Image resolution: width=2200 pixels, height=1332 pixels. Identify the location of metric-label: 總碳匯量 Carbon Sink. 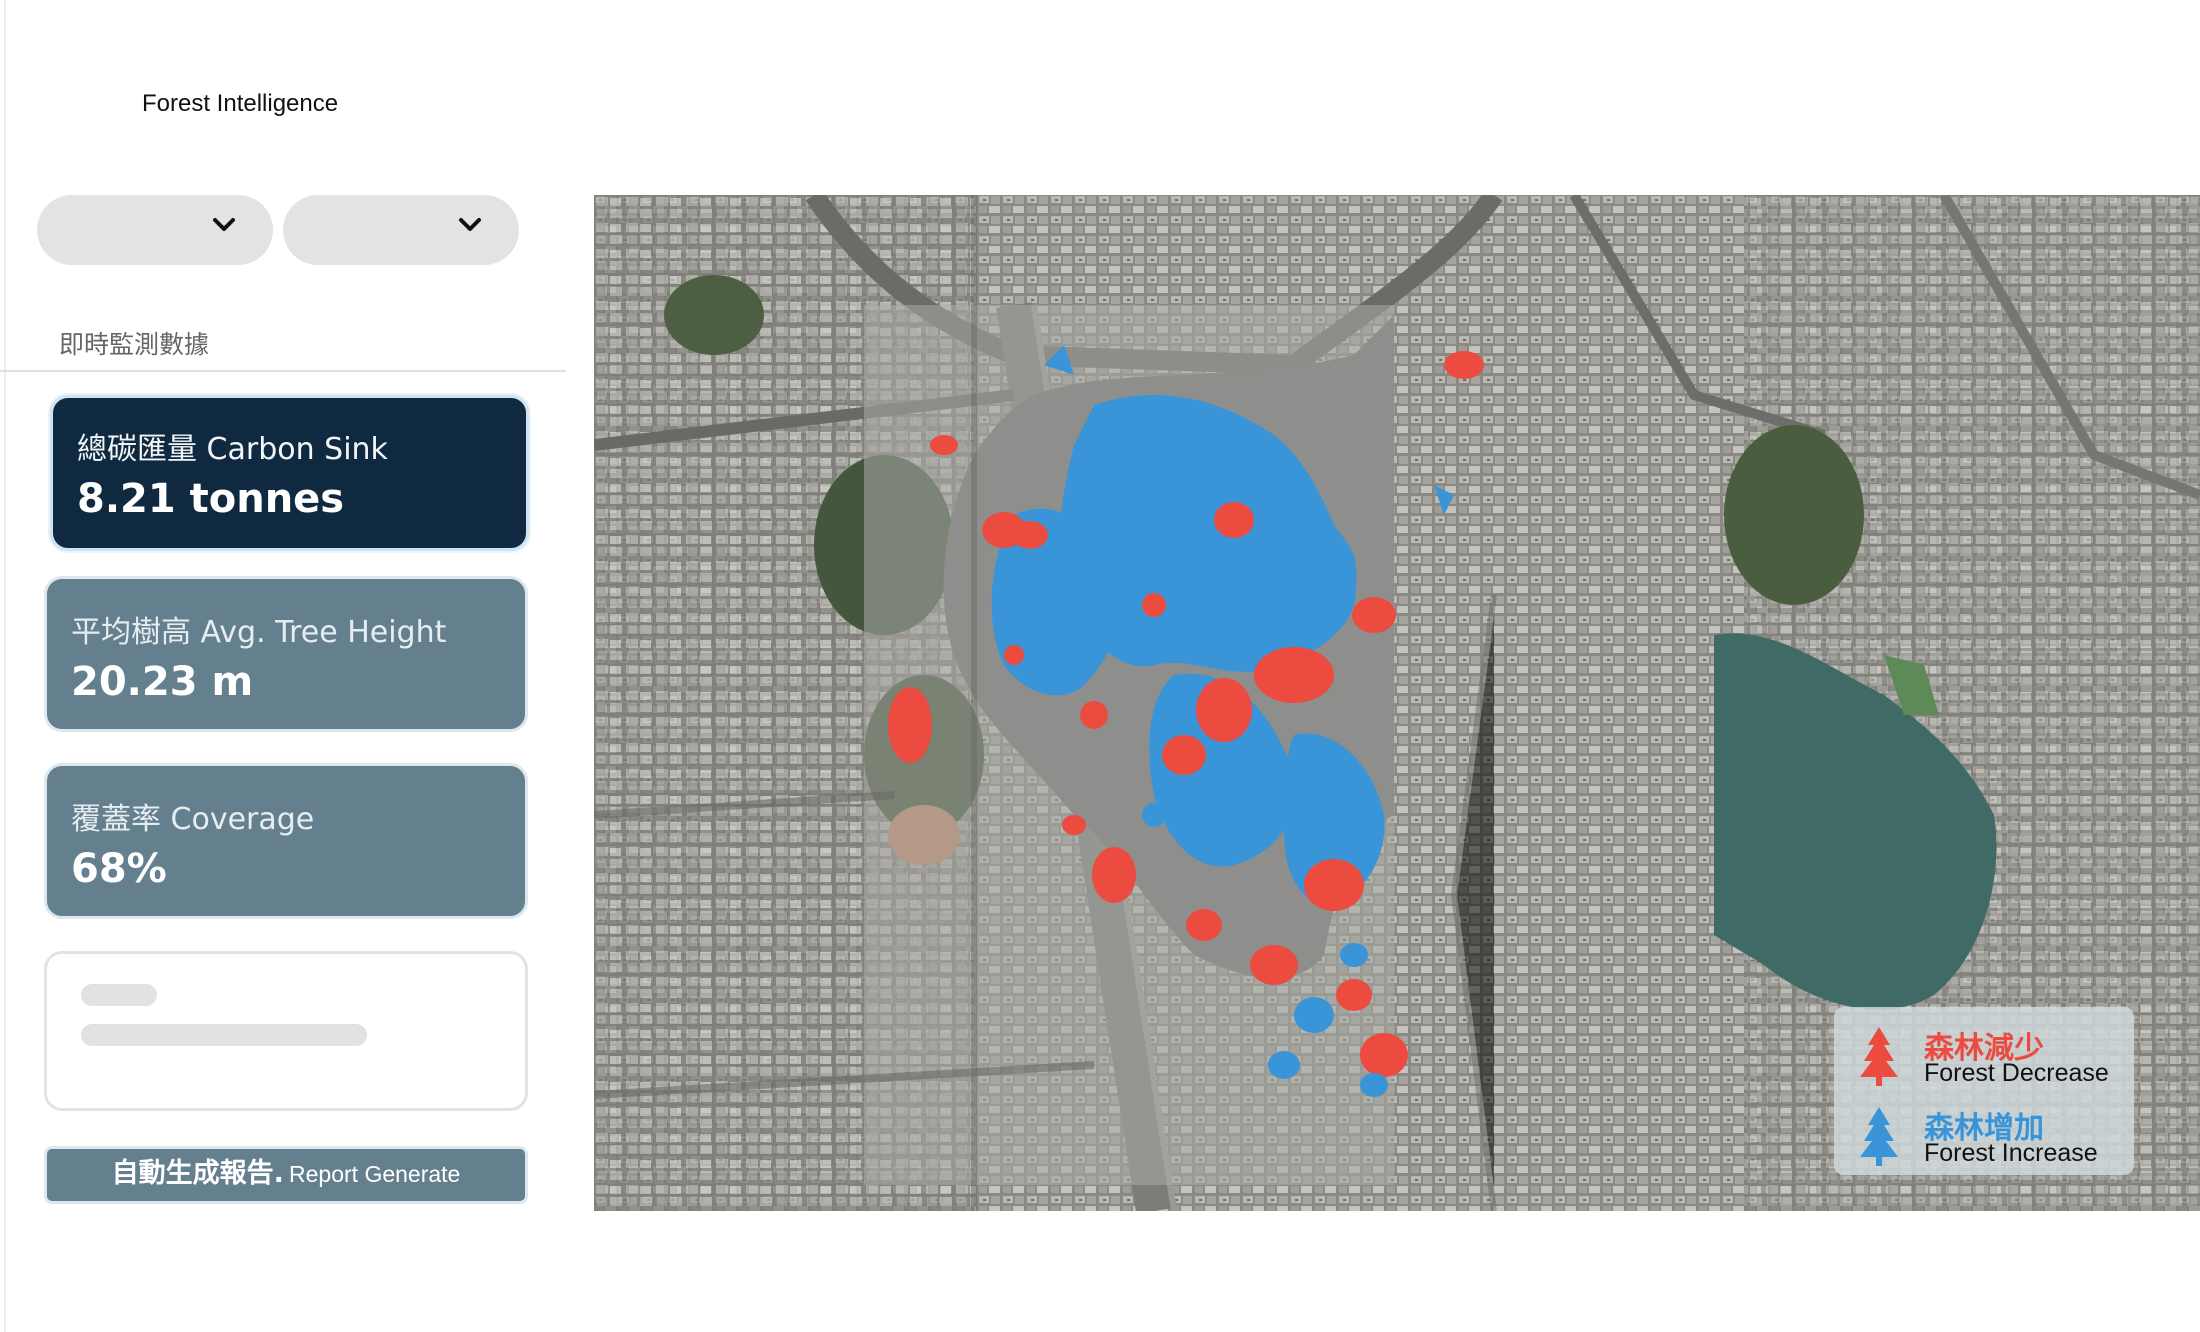
(232, 449).